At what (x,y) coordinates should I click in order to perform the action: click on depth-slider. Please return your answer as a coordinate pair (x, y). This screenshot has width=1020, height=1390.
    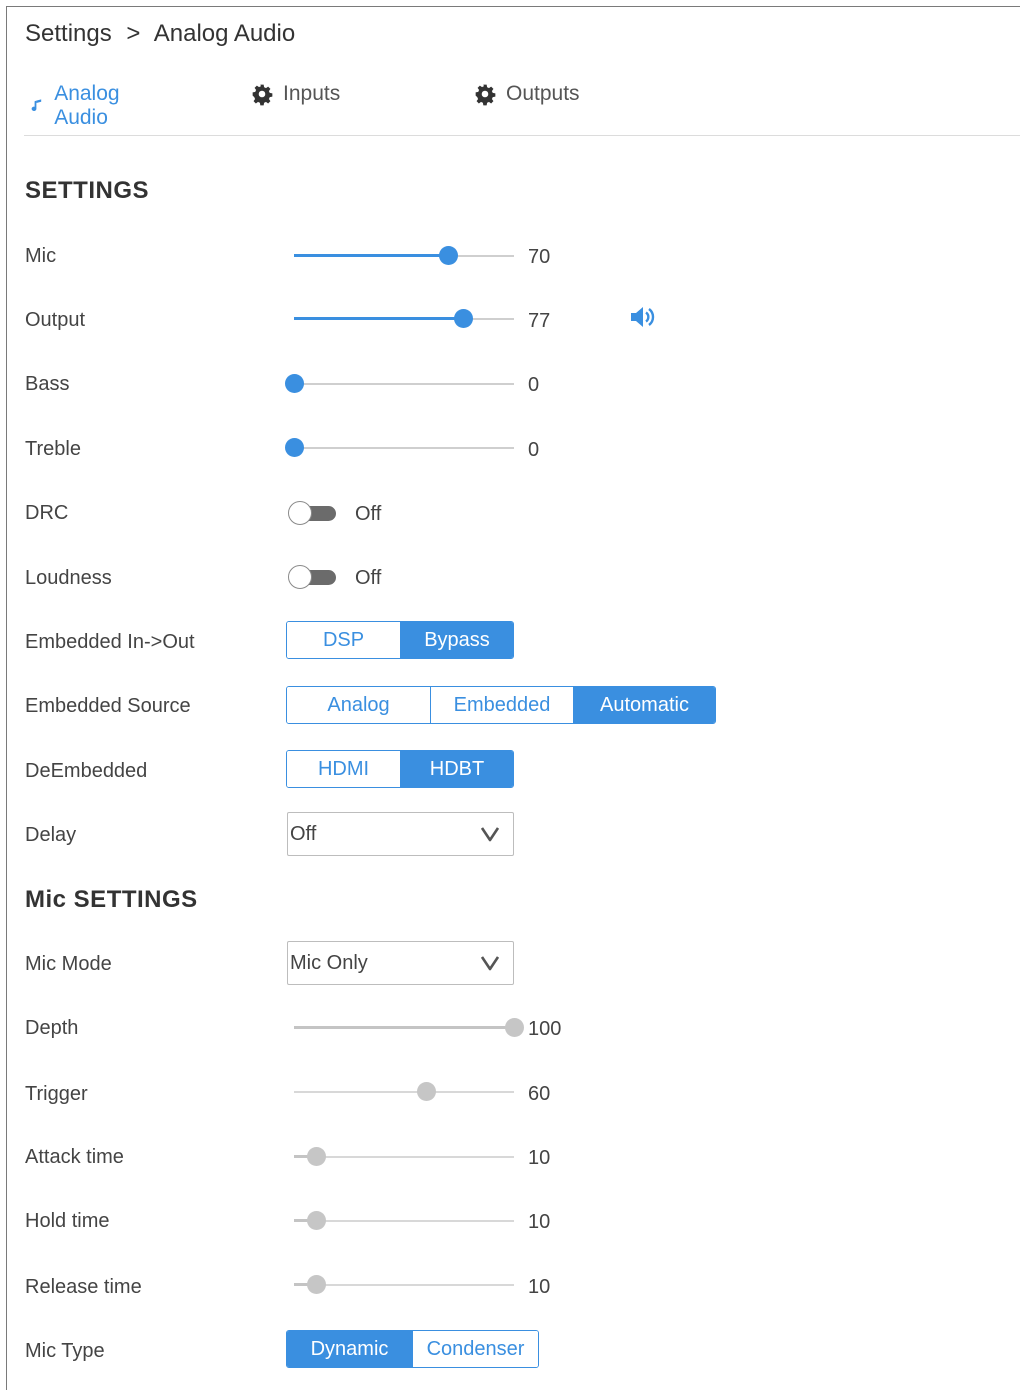
    Looking at the image, I should click on (409, 1028).